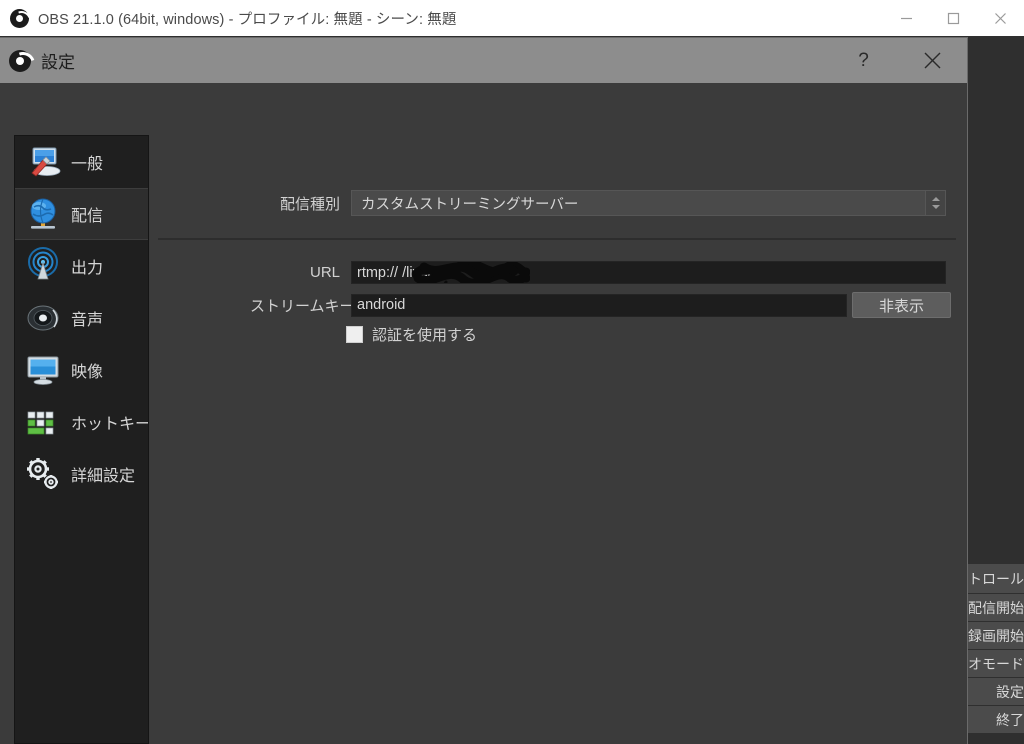 The image size is (1024, 744). I want to click on sidebar-item-label: 配信, so click(87, 216).